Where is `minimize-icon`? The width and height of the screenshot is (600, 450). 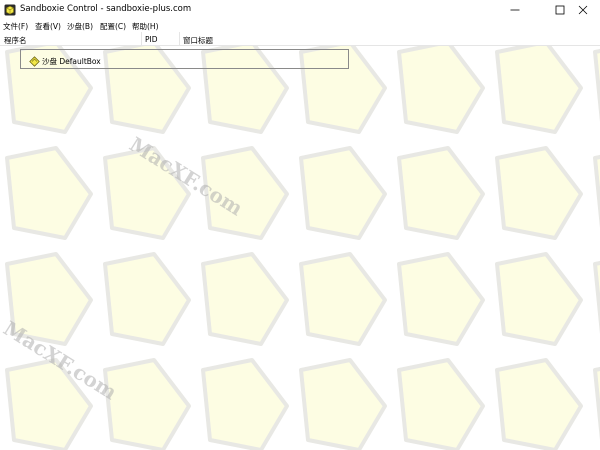
minimize-icon is located at coordinates (515, 10).